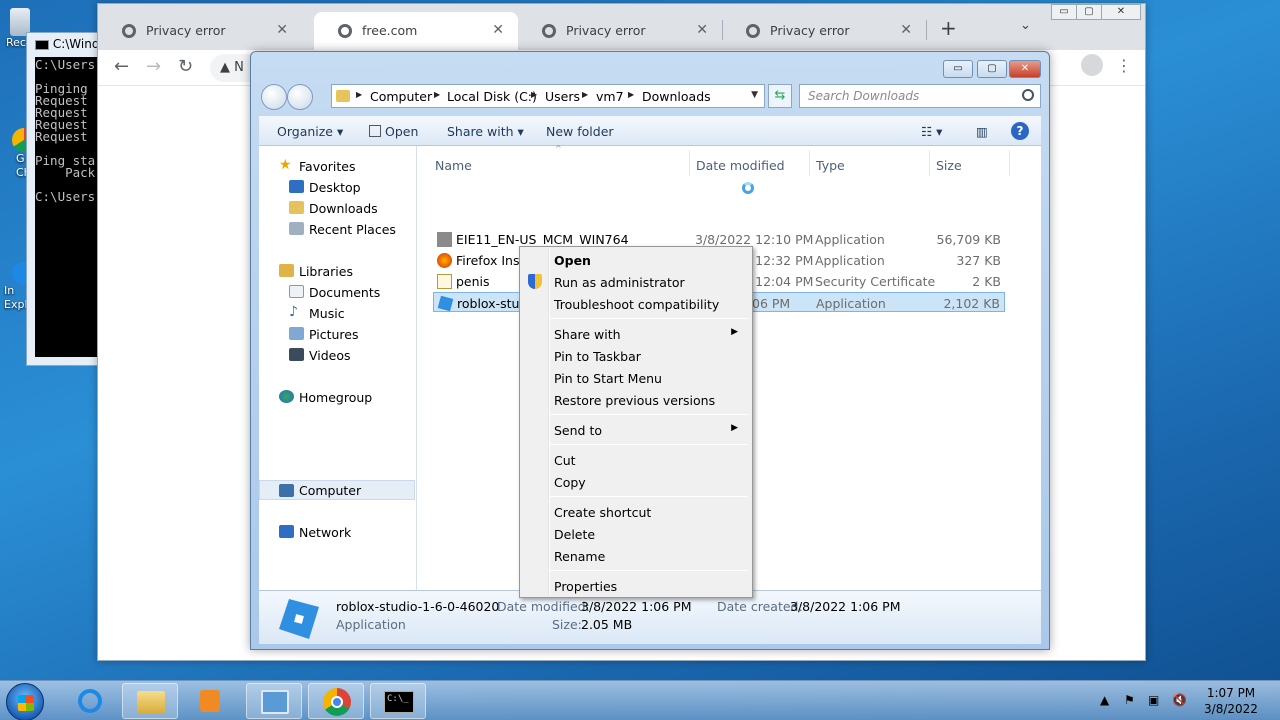  I want to click on menu-item-properties: Properties, so click(636, 586).